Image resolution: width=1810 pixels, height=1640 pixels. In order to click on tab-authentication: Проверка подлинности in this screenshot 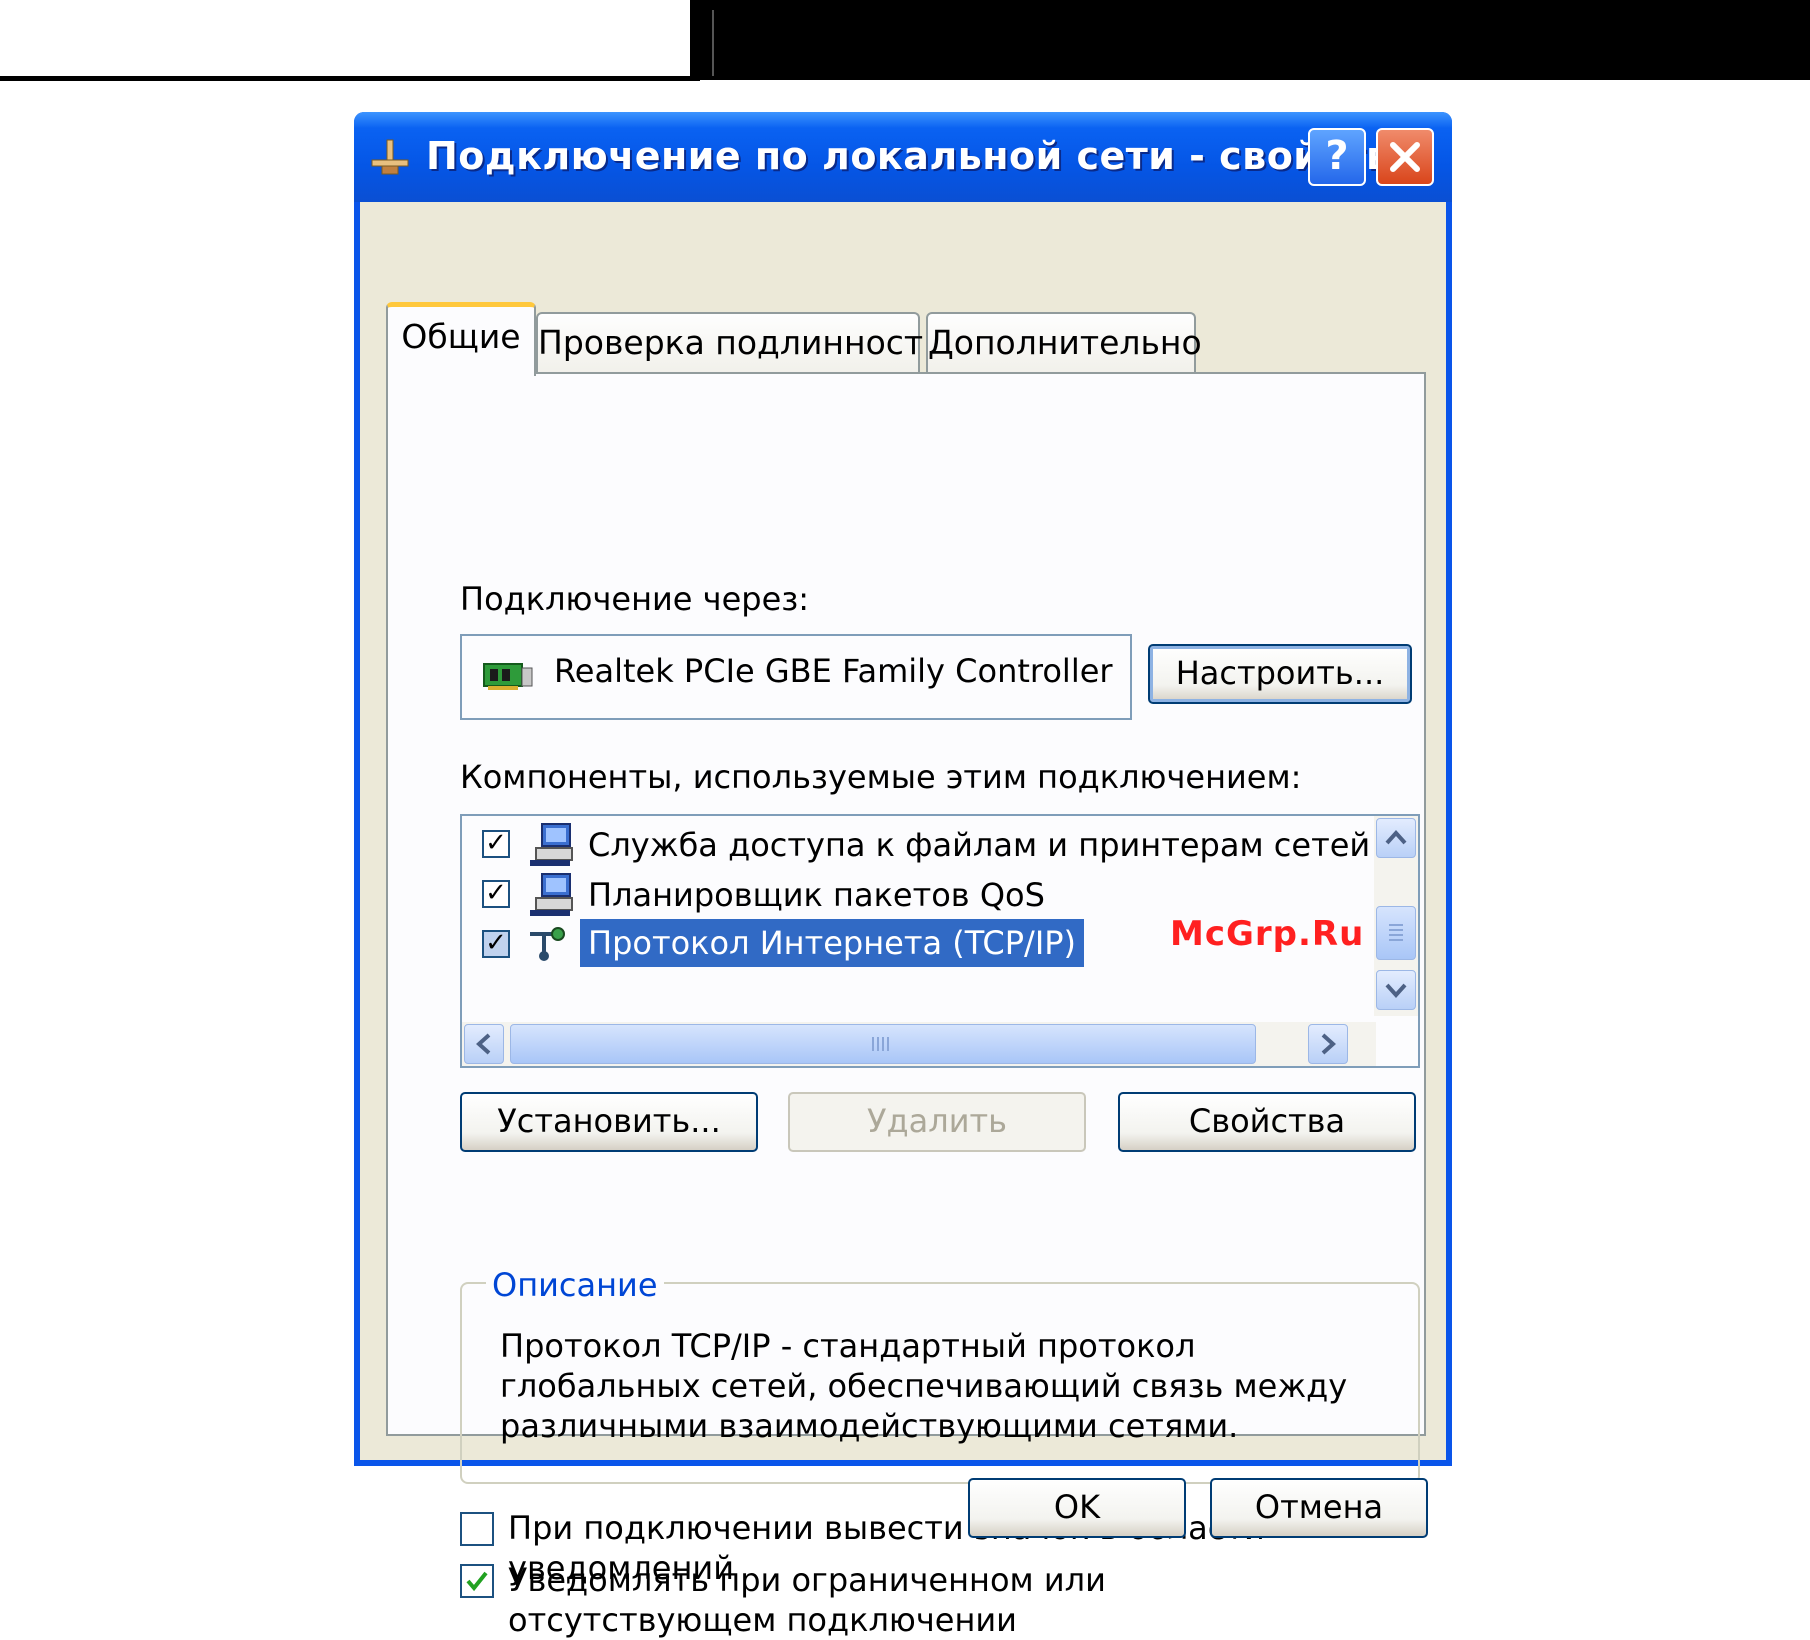, I will do `click(740, 343)`.